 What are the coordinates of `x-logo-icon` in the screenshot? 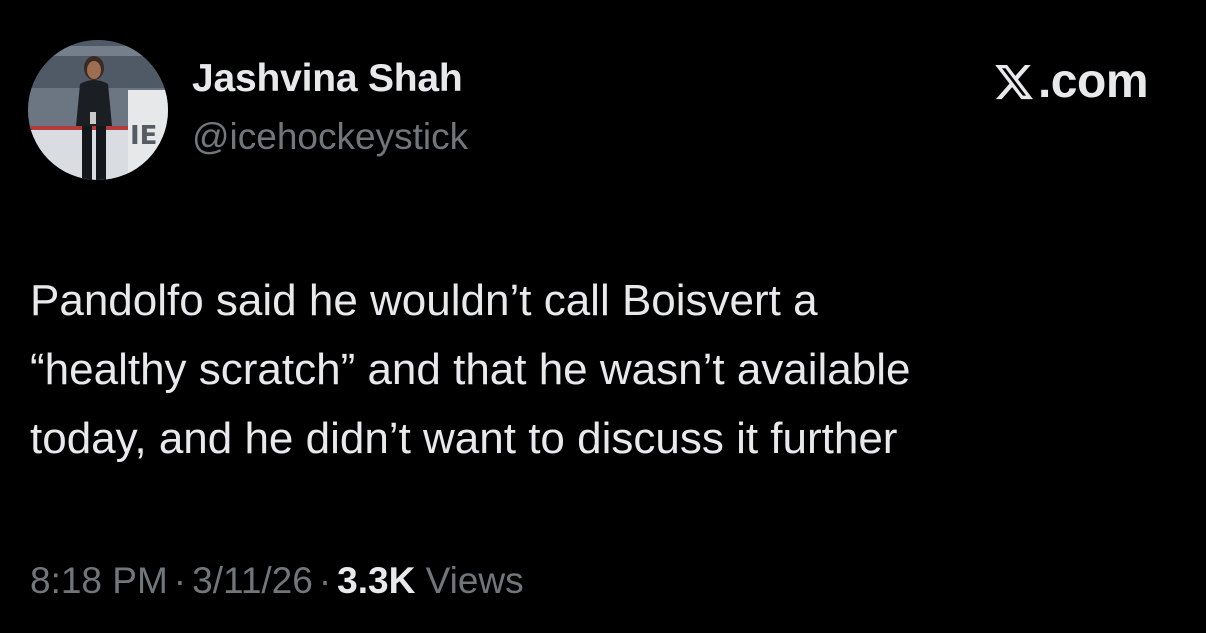 It's located at (1014, 82).